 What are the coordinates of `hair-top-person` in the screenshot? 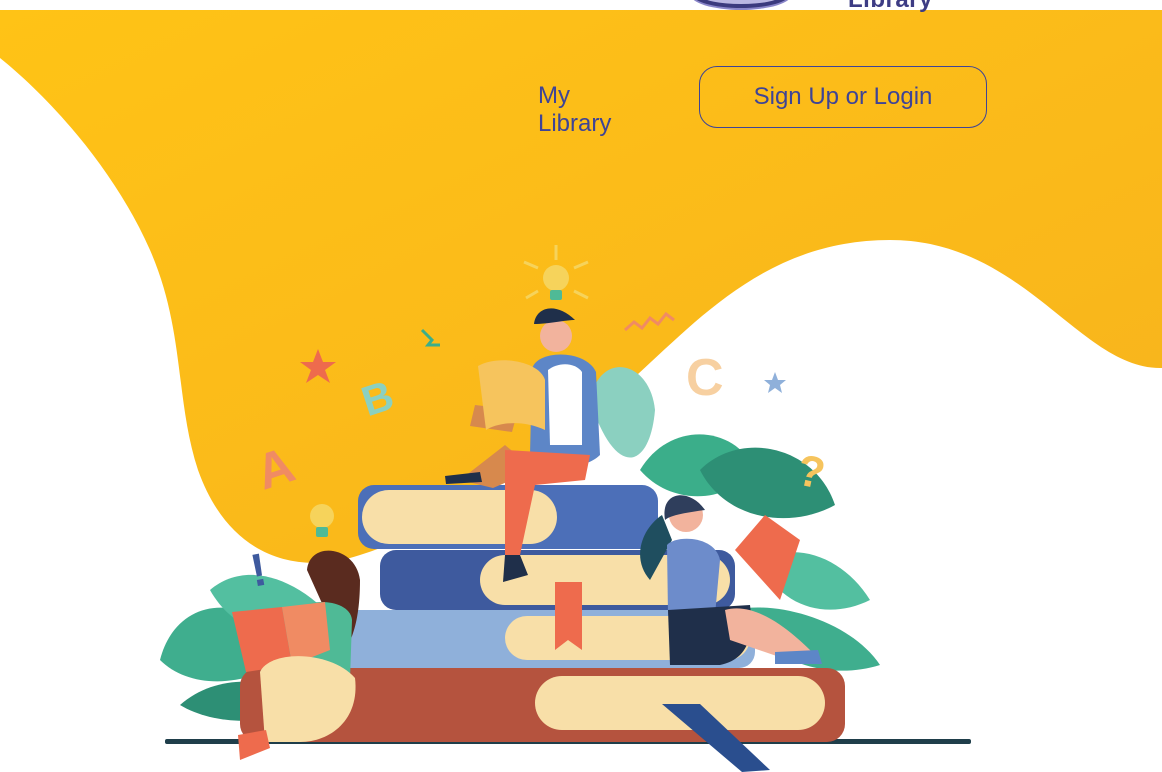 It's located at (554, 316).